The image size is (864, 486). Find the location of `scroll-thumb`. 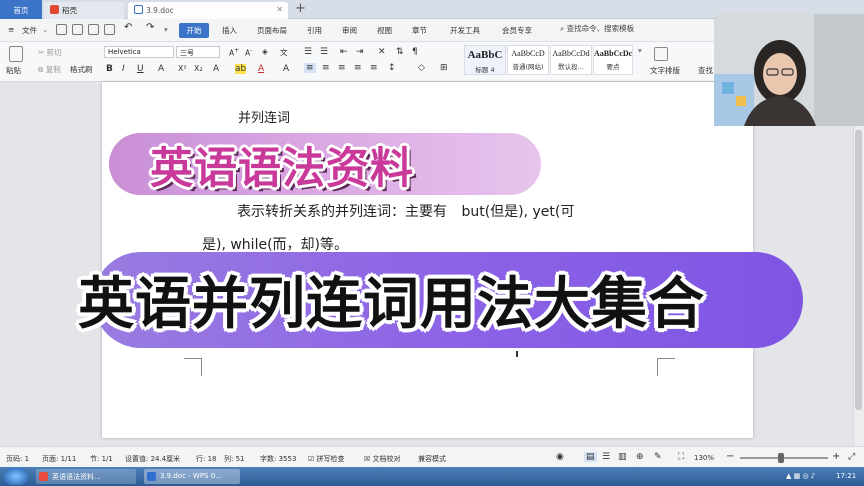

scroll-thumb is located at coordinates (858, 270).